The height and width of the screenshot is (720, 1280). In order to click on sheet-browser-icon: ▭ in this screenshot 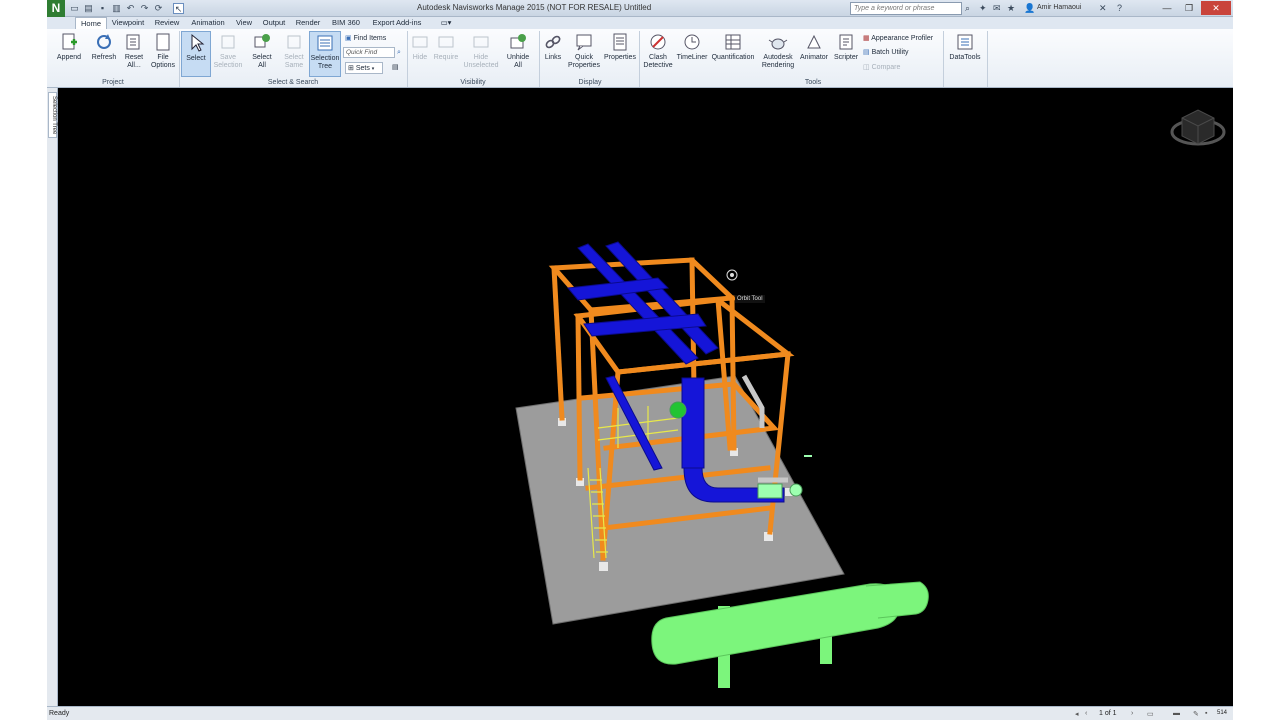, I will do `click(1150, 714)`.